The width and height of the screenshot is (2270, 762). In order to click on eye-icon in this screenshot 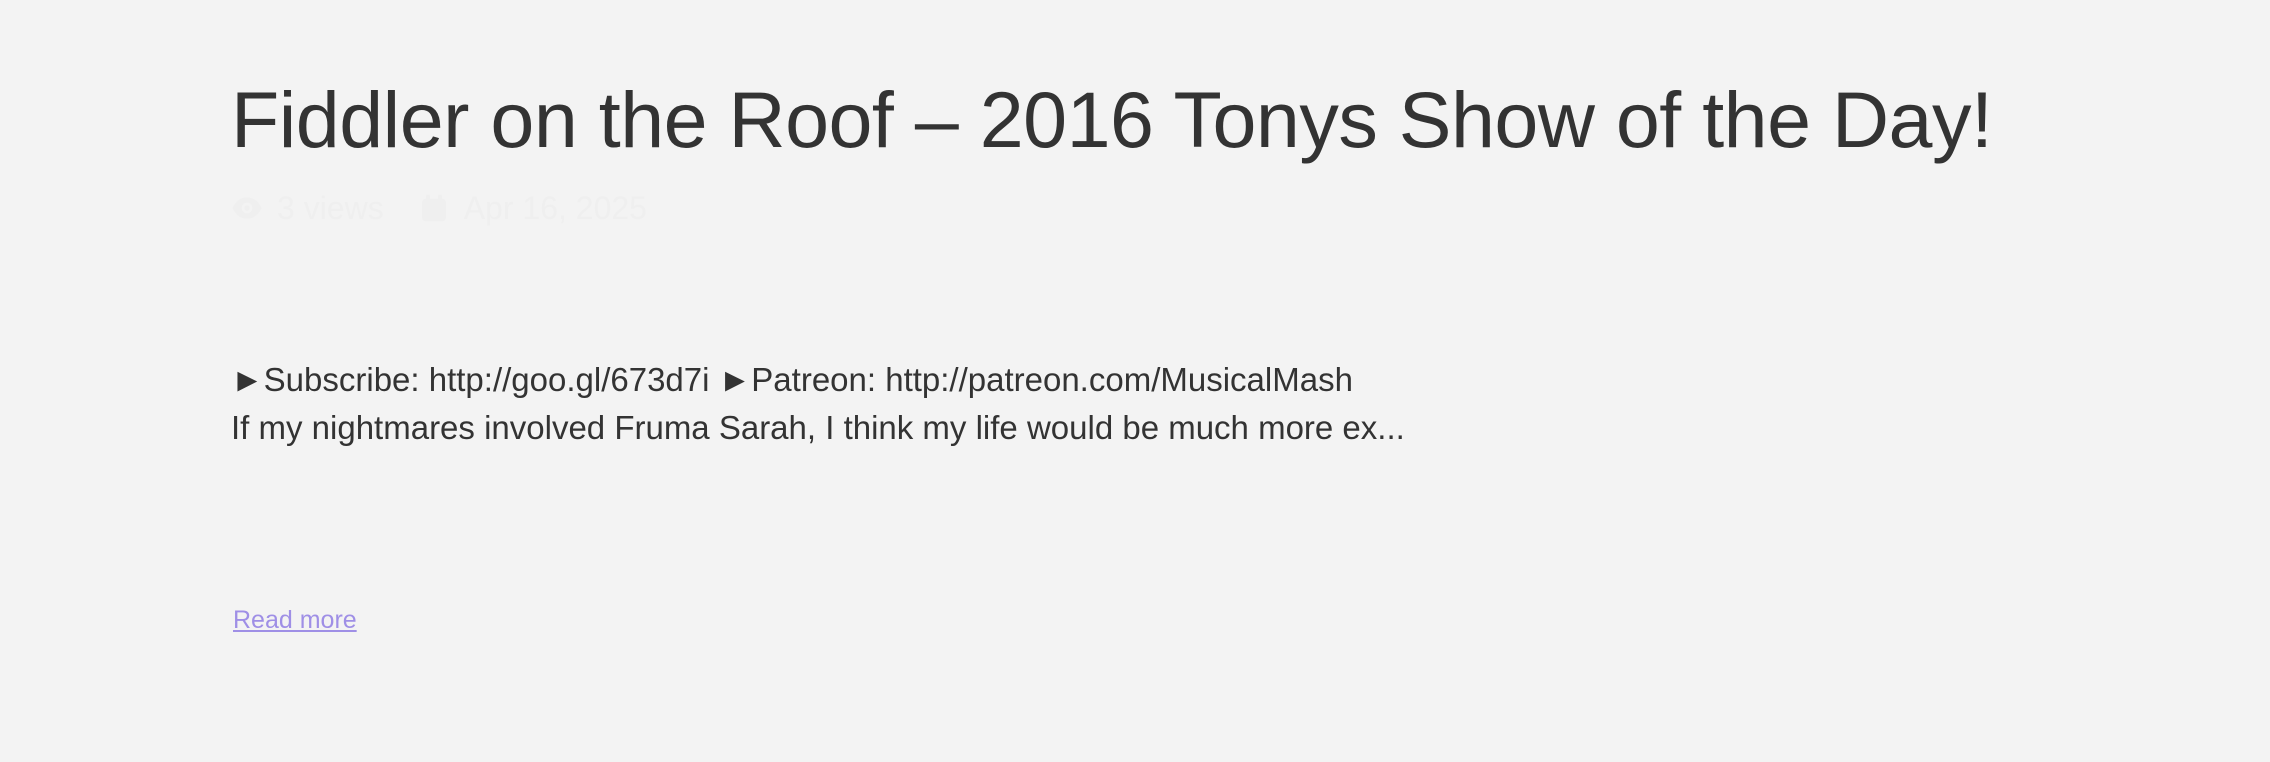, I will do `click(247, 208)`.